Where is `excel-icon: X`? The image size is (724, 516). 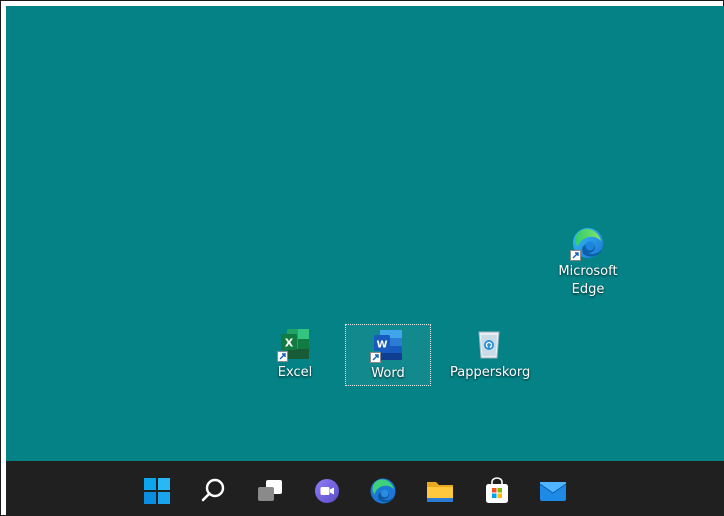 excel-icon: X is located at coordinates (295, 344).